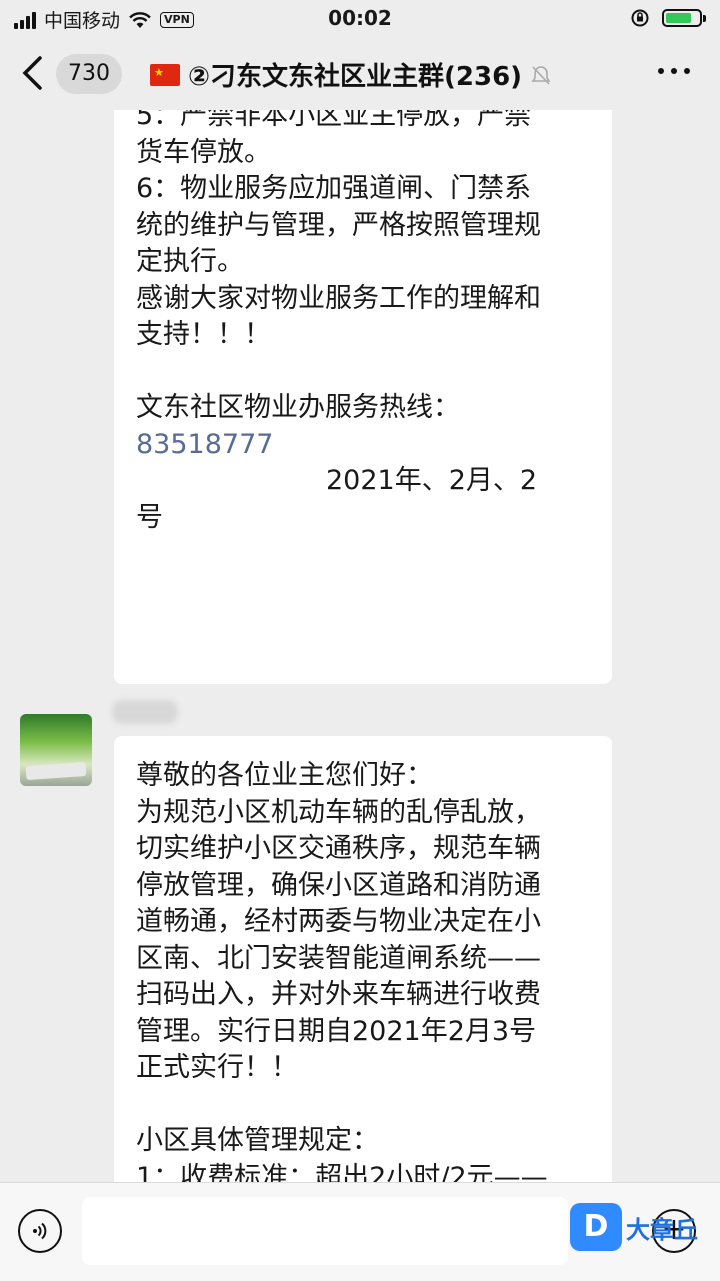 This screenshot has height=1281, width=720. Describe the element at coordinates (284, 775) in the screenshot. I see `message-line: 尊敬的各位业主您们好：` at that location.